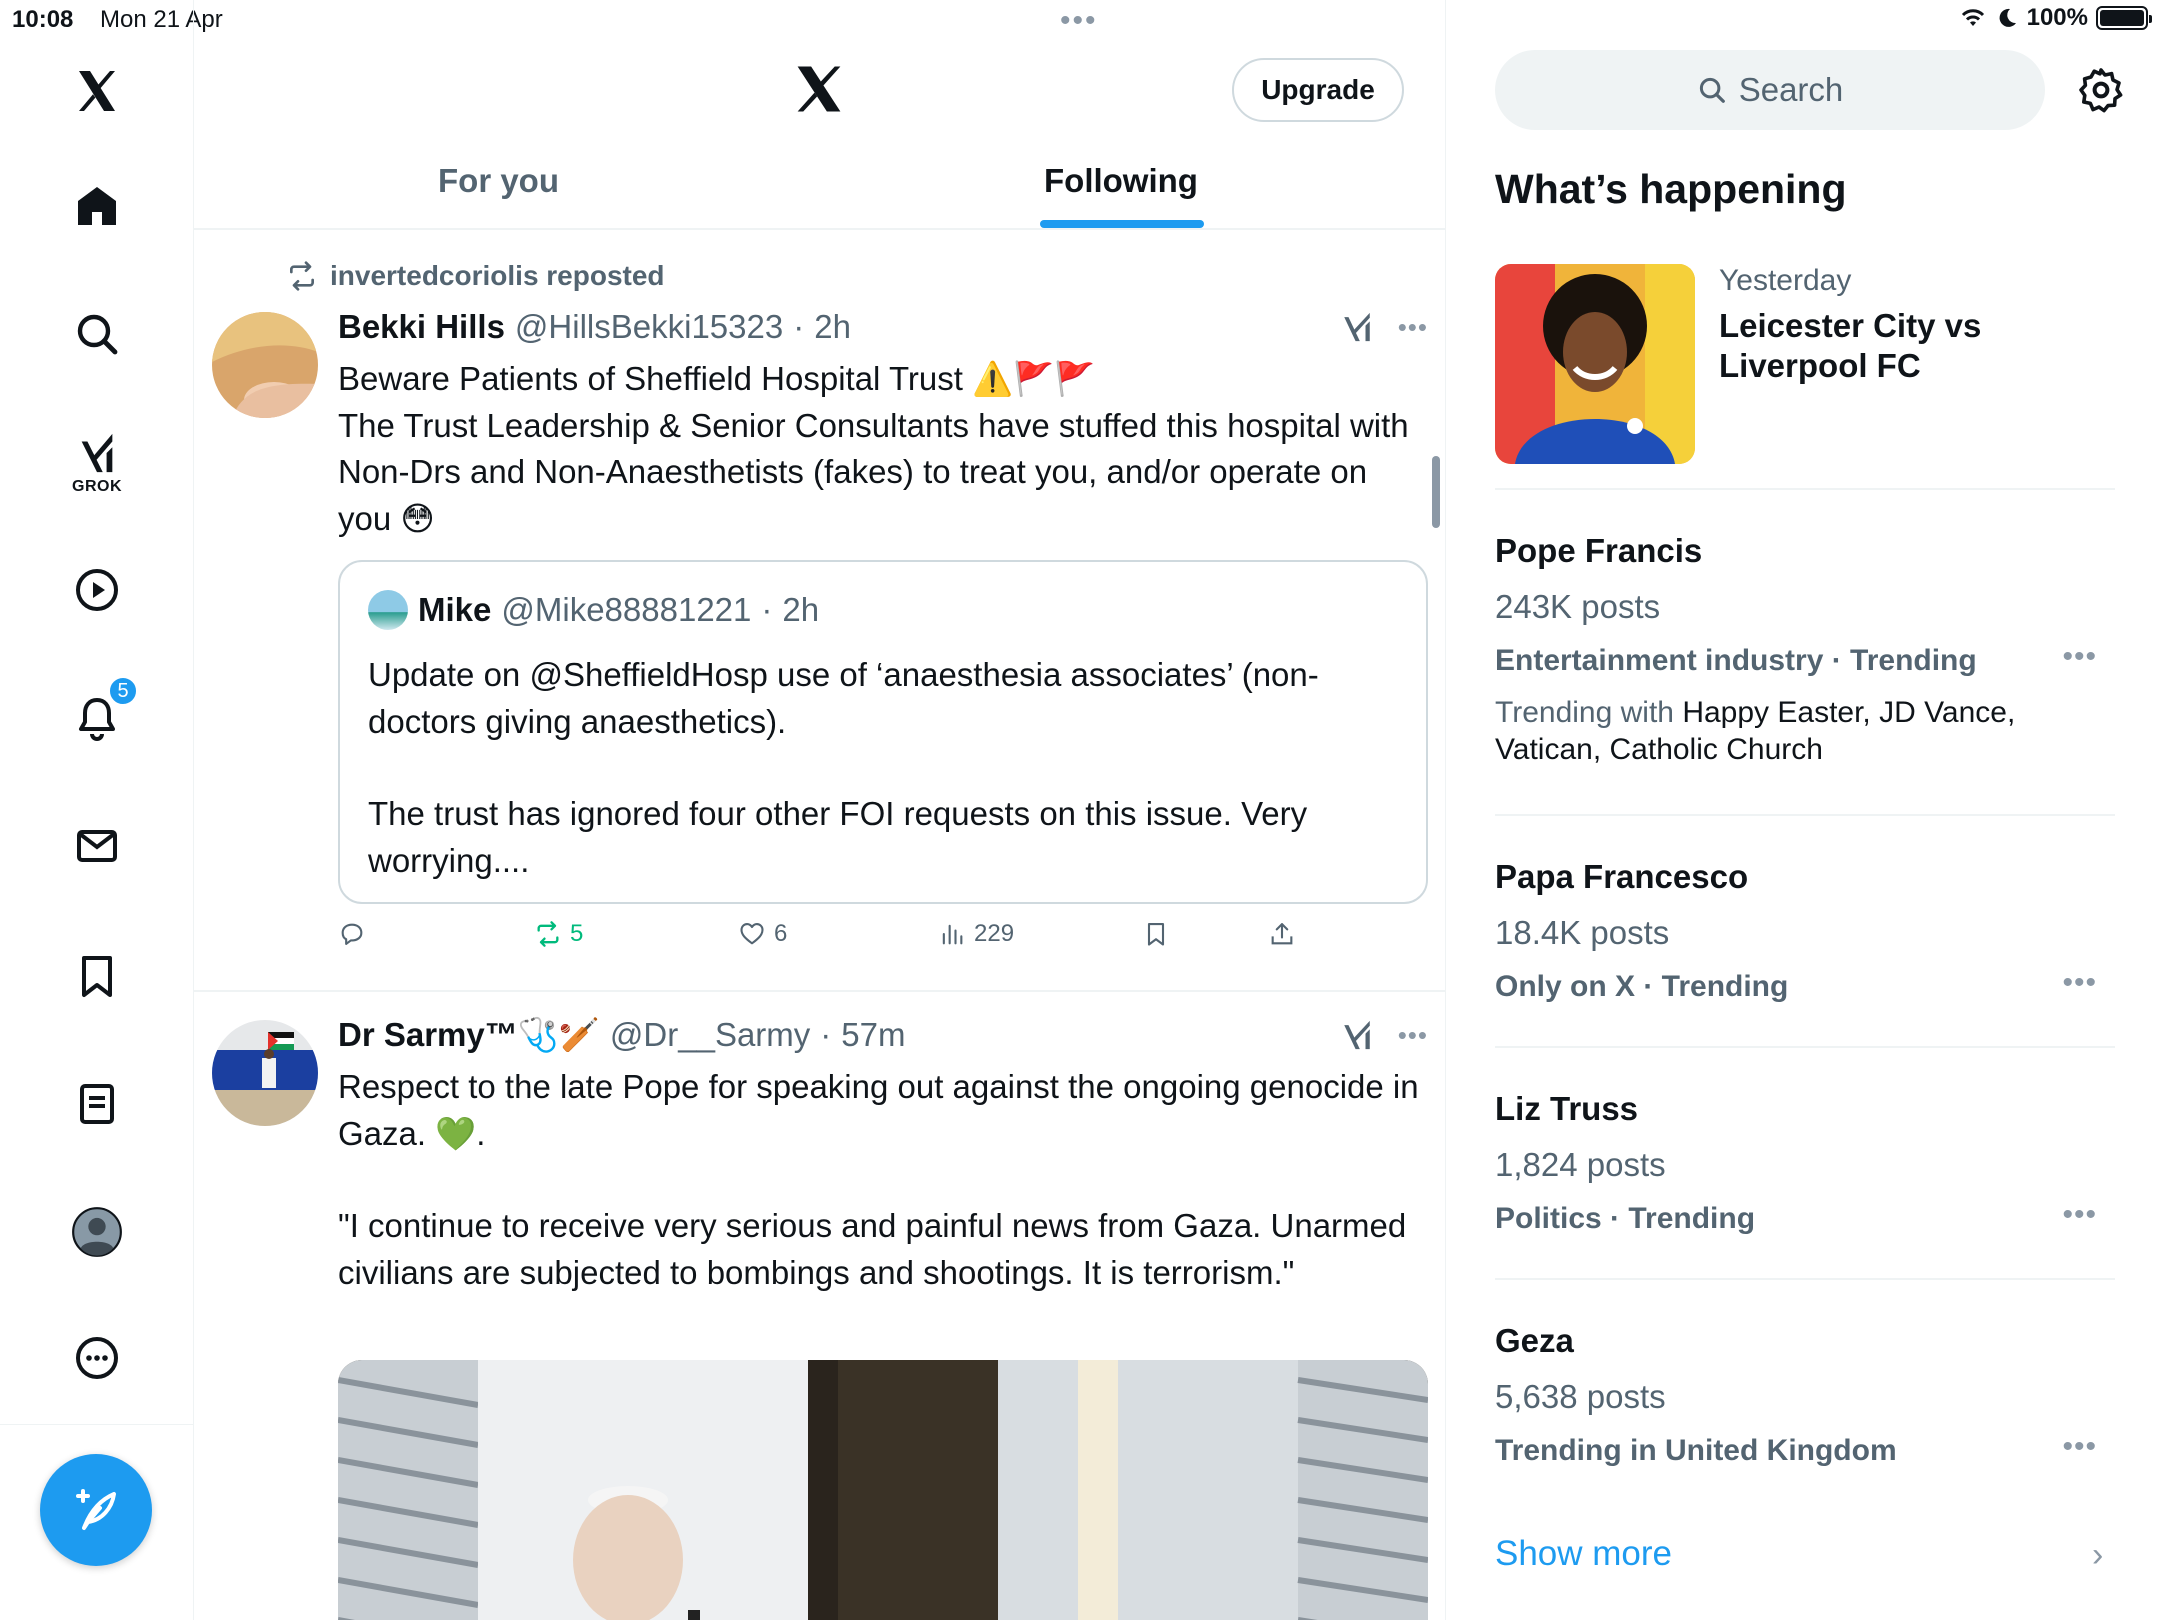 This screenshot has height=1620, width=2160. I want to click on bookmark-nav-icon, so click(97, 976).